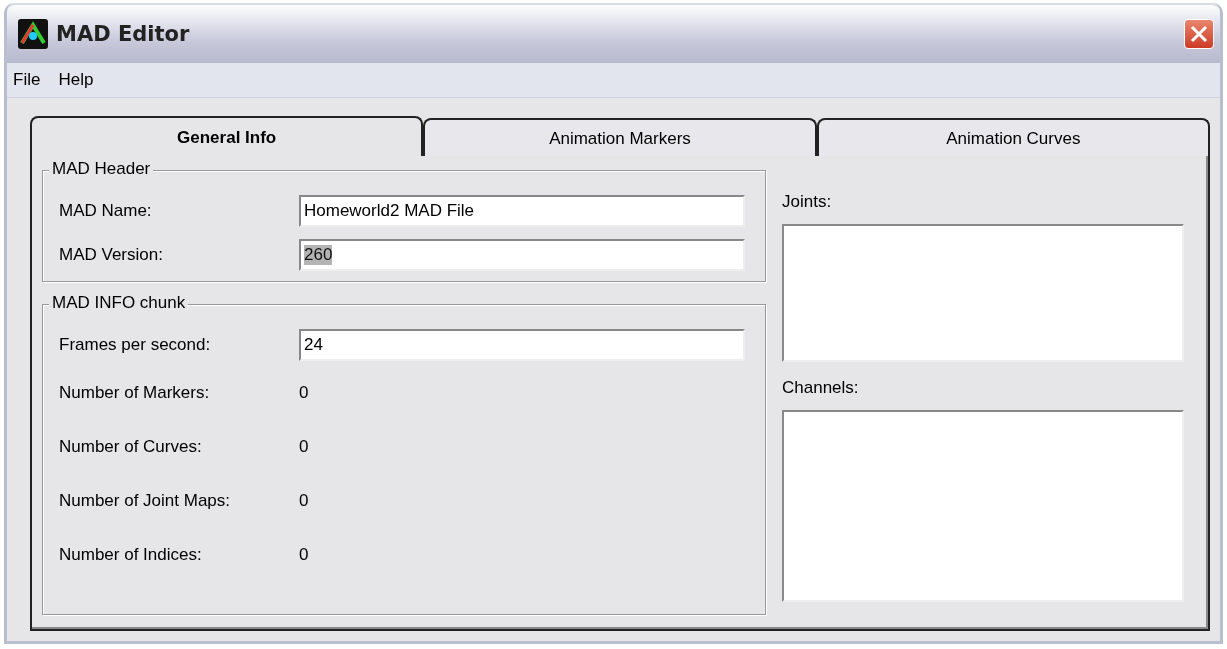  What do you see at coordinates (131, 447) in the screenshot?
I see `field-label: Number of Curves:` at bounding box center [131, 447].